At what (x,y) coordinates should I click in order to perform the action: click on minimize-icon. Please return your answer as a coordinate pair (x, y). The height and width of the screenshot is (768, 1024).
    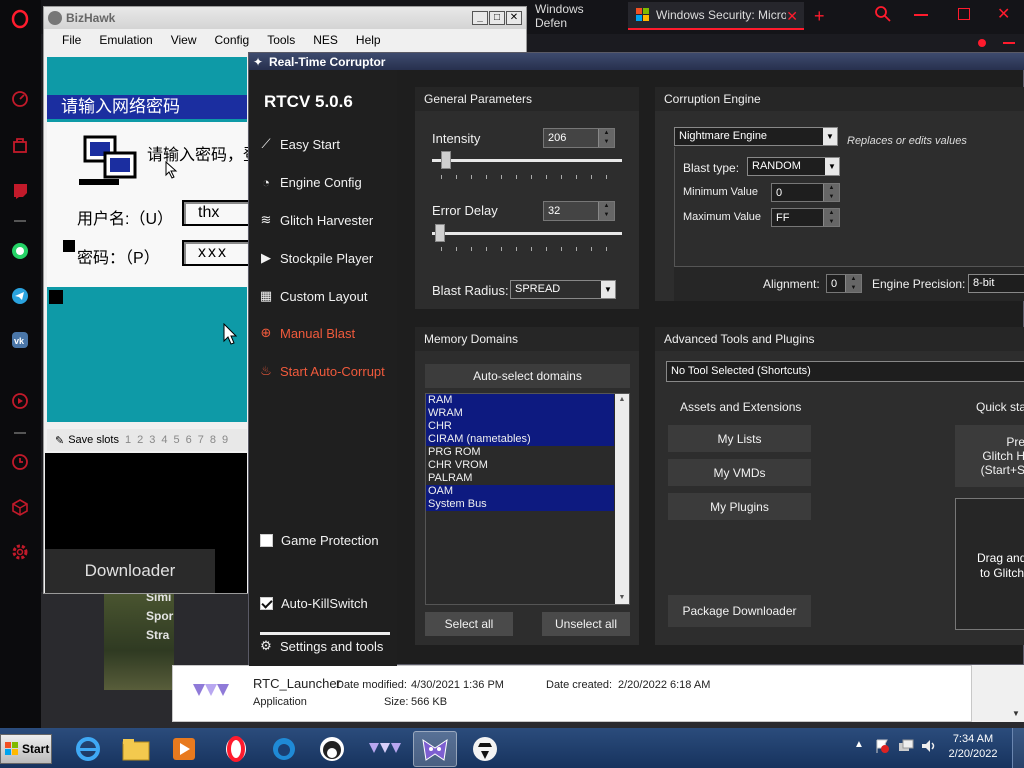
    Looking at the image, I should click on (921, 15).